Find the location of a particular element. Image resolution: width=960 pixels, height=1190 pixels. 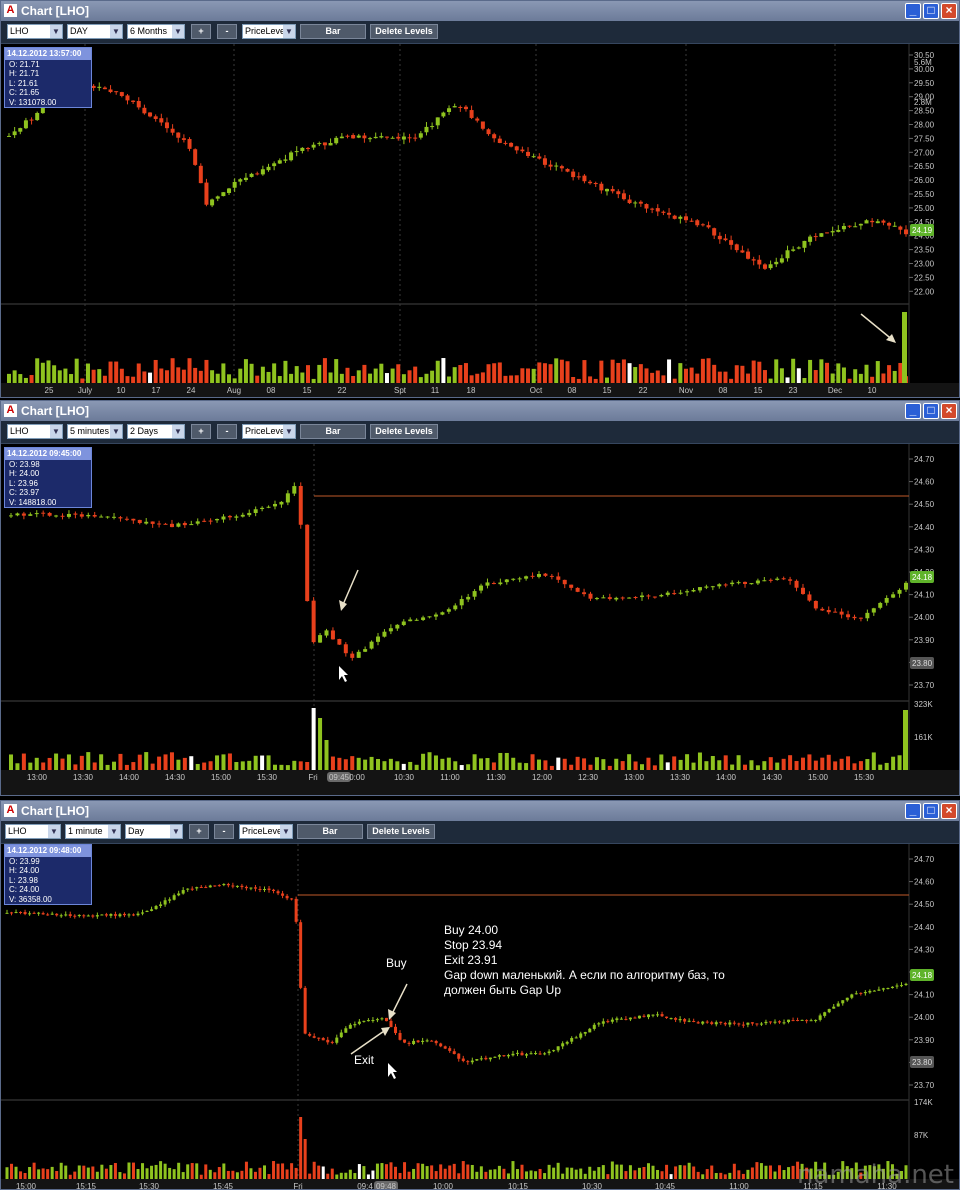

period-select: DAY ▼ is located at coordinates (95, 31).